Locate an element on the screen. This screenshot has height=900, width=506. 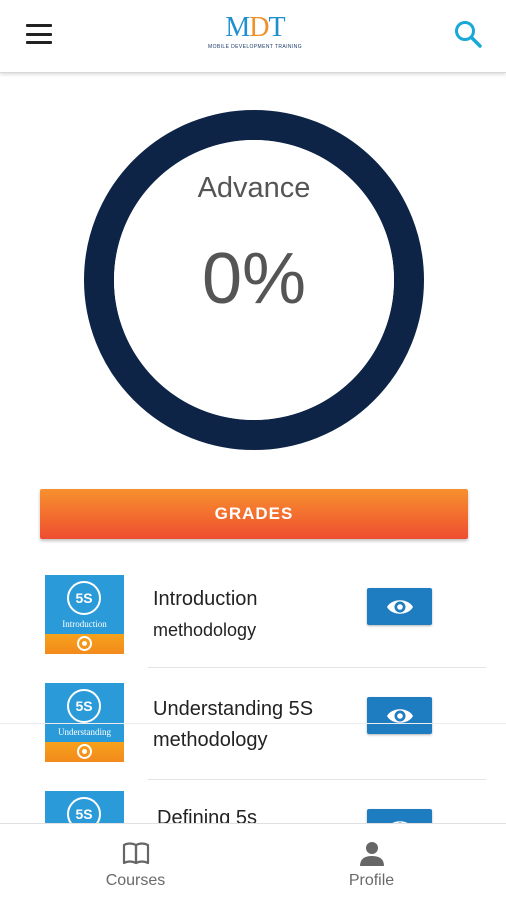
course-title-line1: Introduction is located at coordinates (205, 599).